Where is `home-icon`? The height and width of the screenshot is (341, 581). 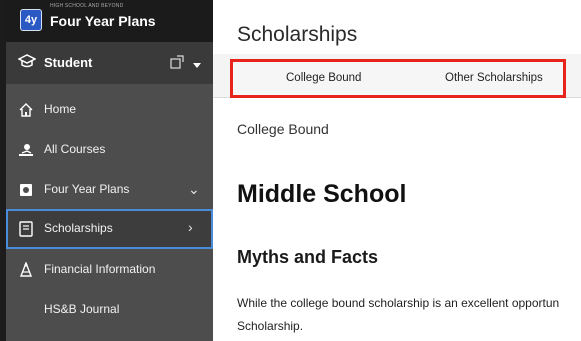 home-icon is located at coordinates (26, 110).